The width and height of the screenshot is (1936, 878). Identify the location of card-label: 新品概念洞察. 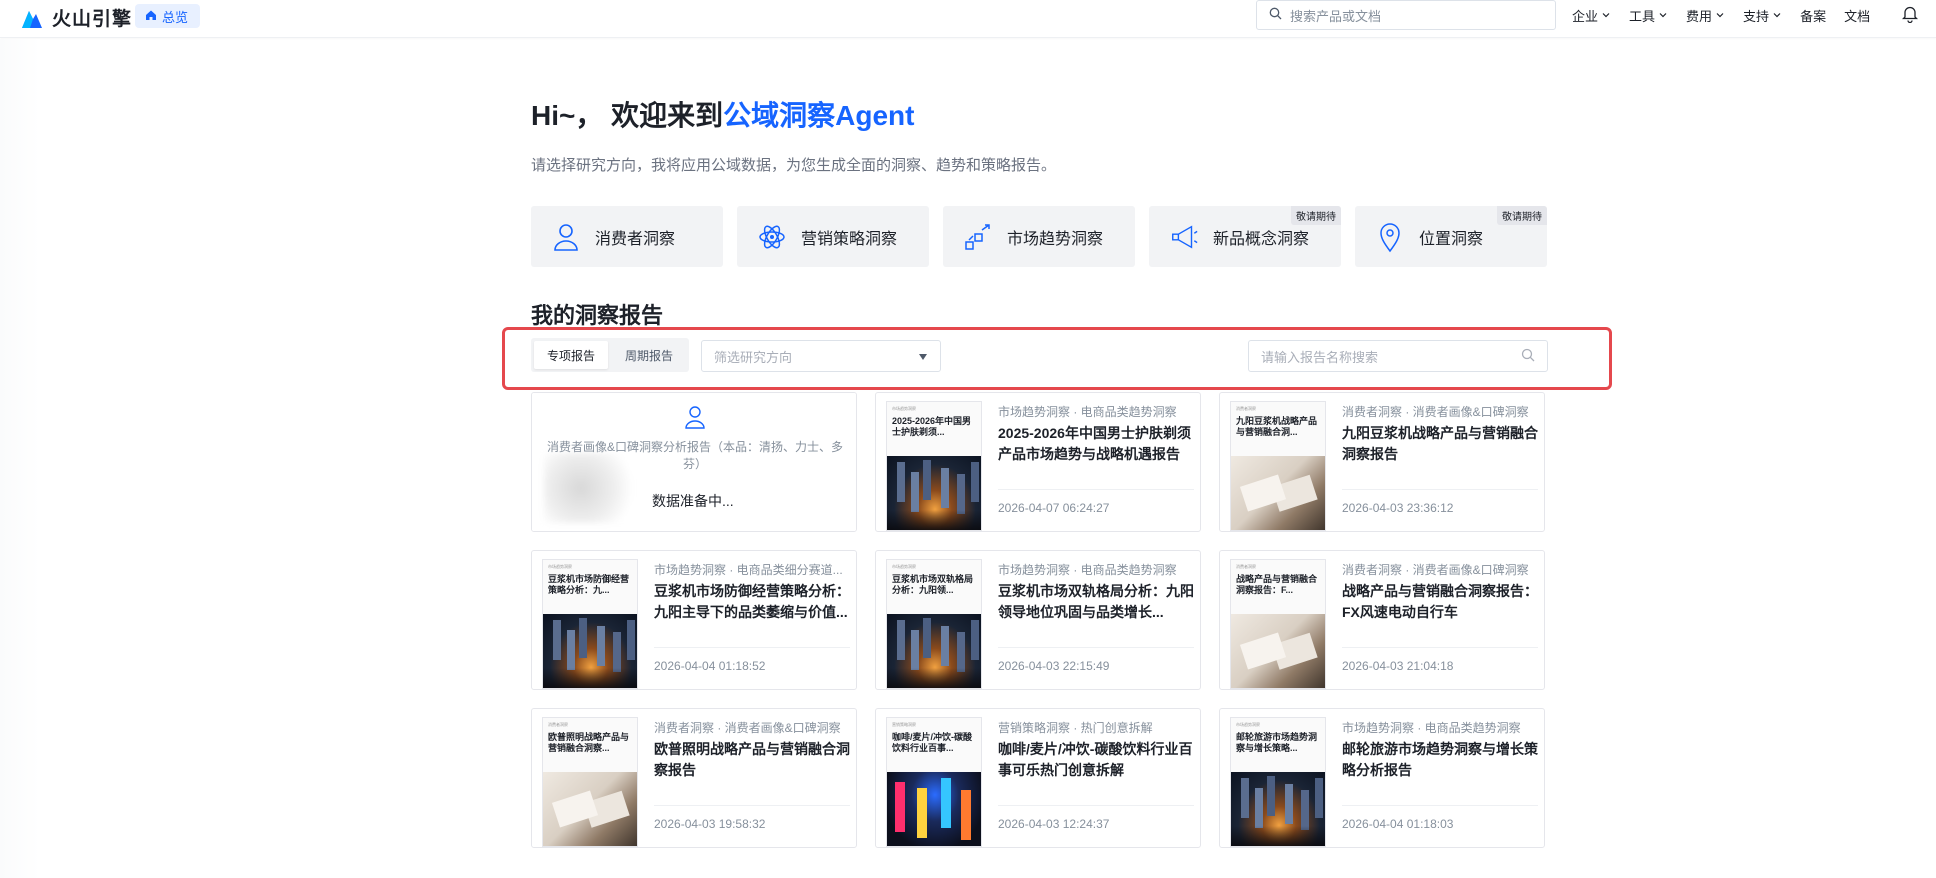
(1261, 239).